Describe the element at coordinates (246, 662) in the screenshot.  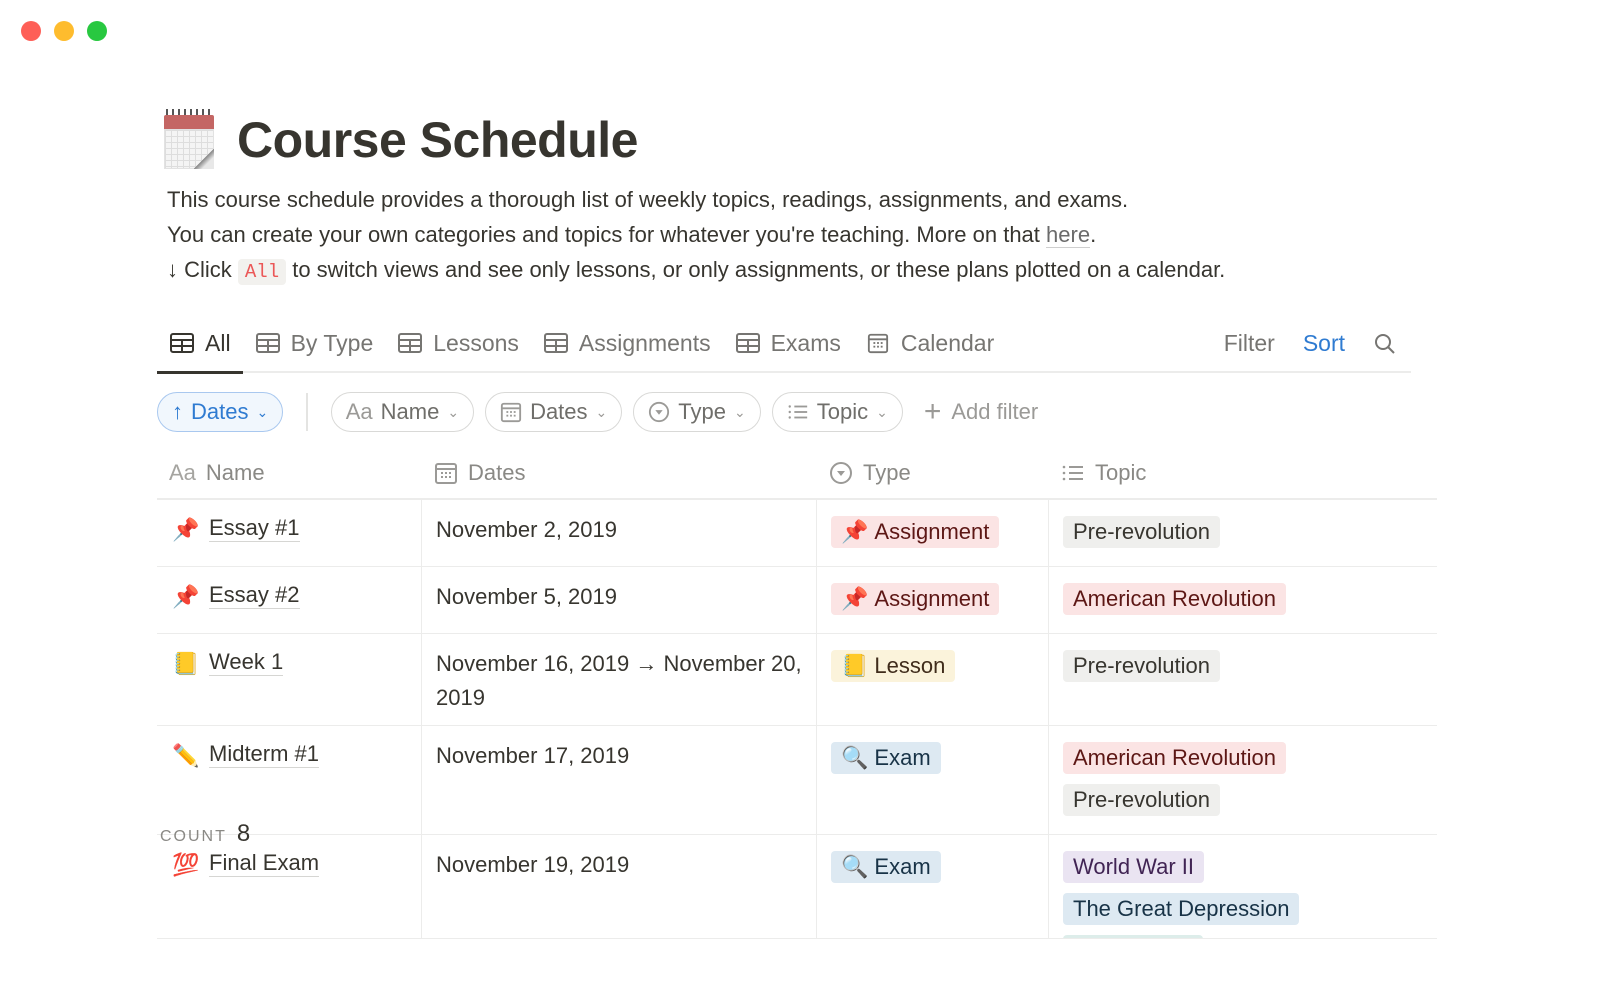
I see `row-name-link: Week 1` at that location.